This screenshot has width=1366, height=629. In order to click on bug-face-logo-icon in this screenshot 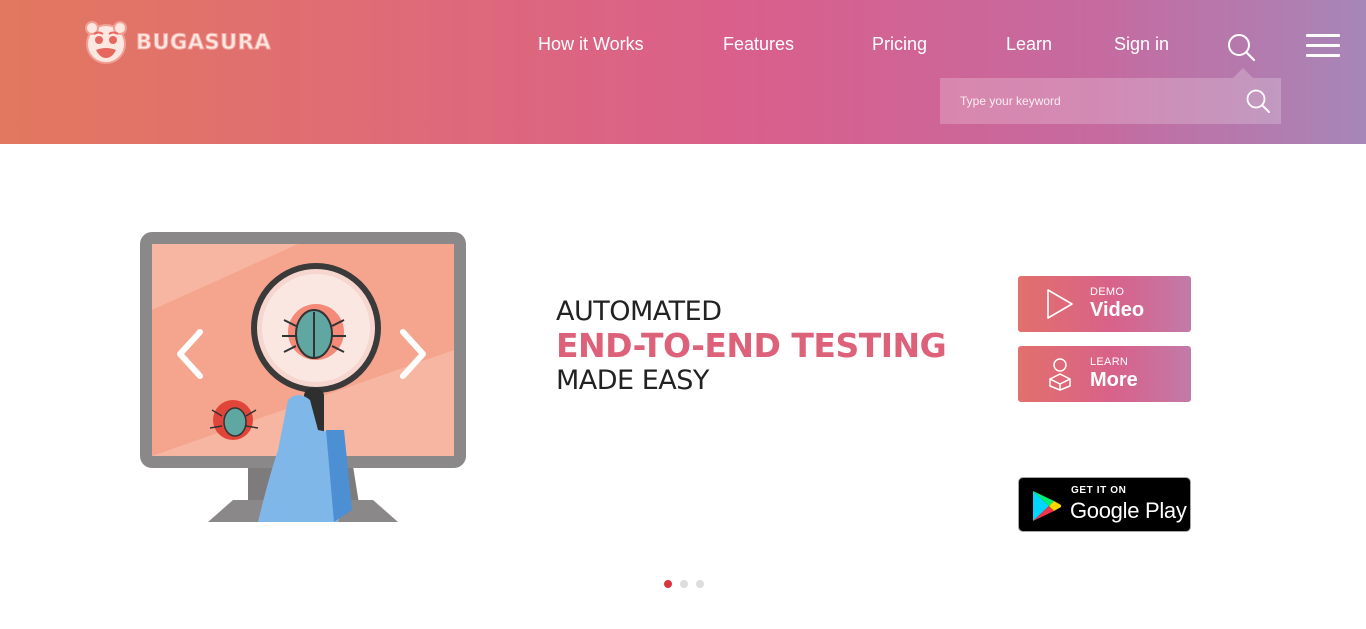, I will do `click(106, 42)`.